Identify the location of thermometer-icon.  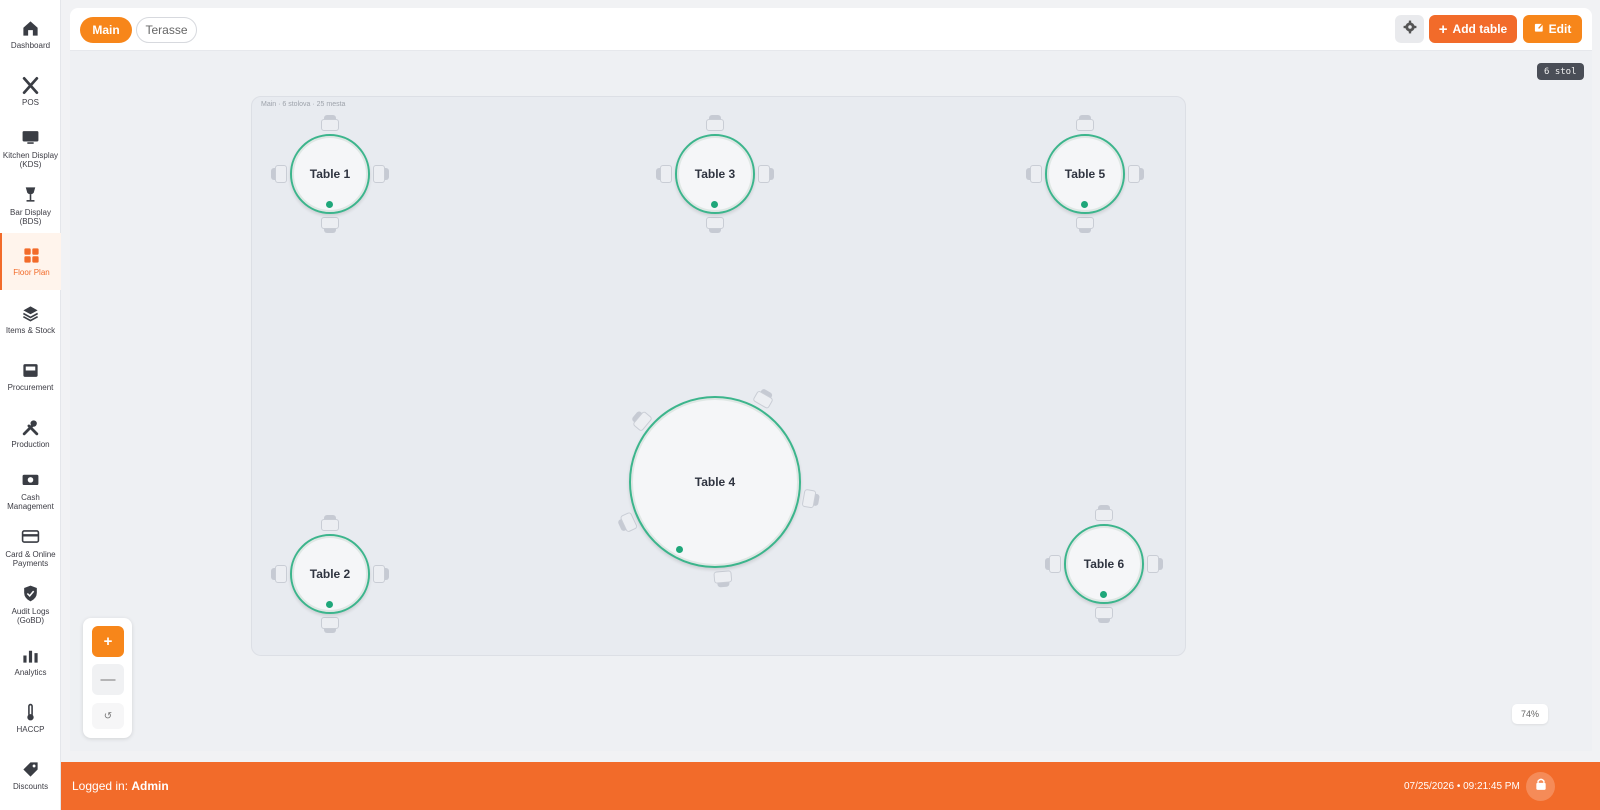
(31, 712).